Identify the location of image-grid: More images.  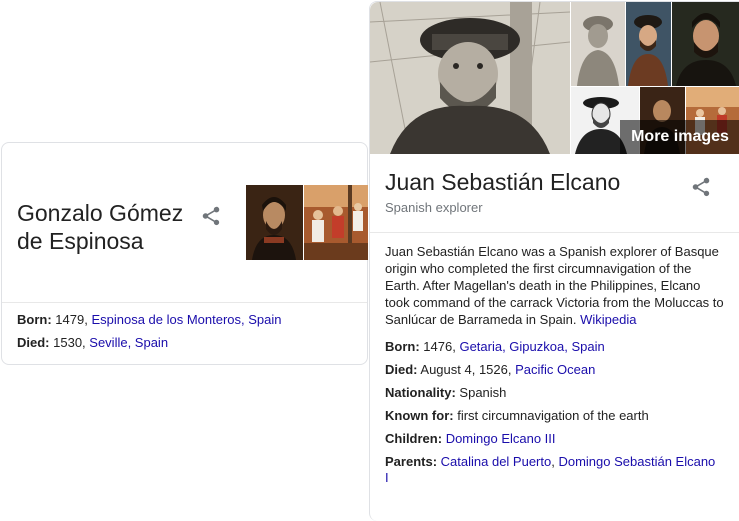
(554, 78).